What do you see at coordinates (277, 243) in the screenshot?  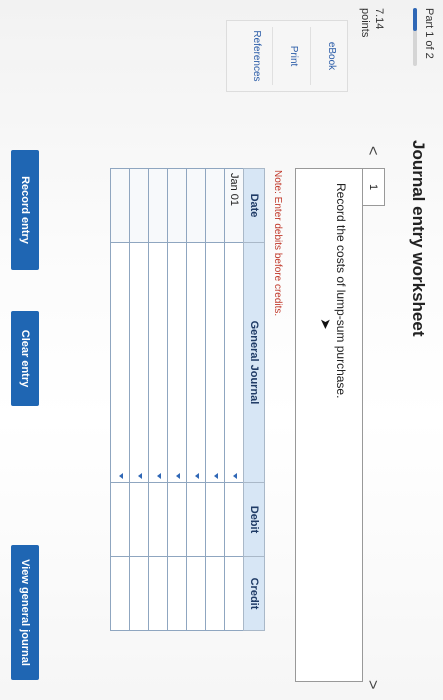 I see `debit-credit-note: Note: Enter debits before credits.` at bounding box center [277, 243].